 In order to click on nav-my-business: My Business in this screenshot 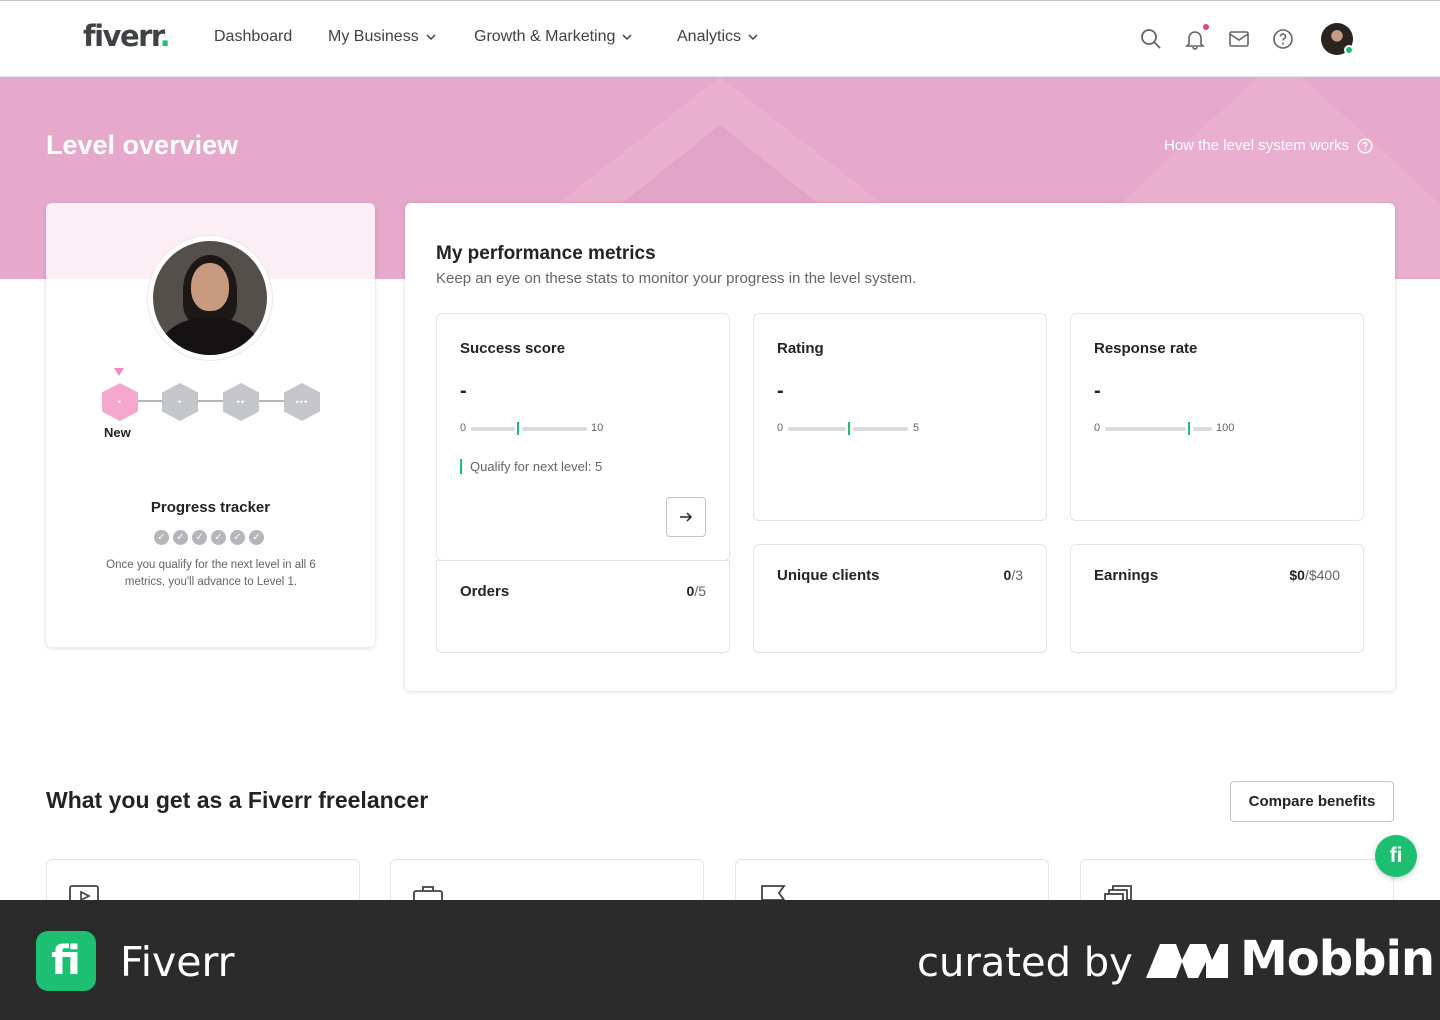, I will do `click(382, 37)`.